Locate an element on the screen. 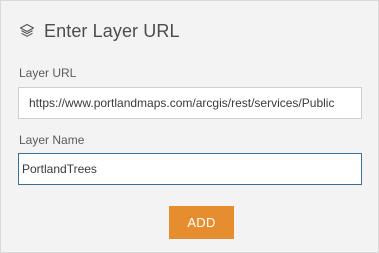  layers-icon is located at coordinates (27, 31).